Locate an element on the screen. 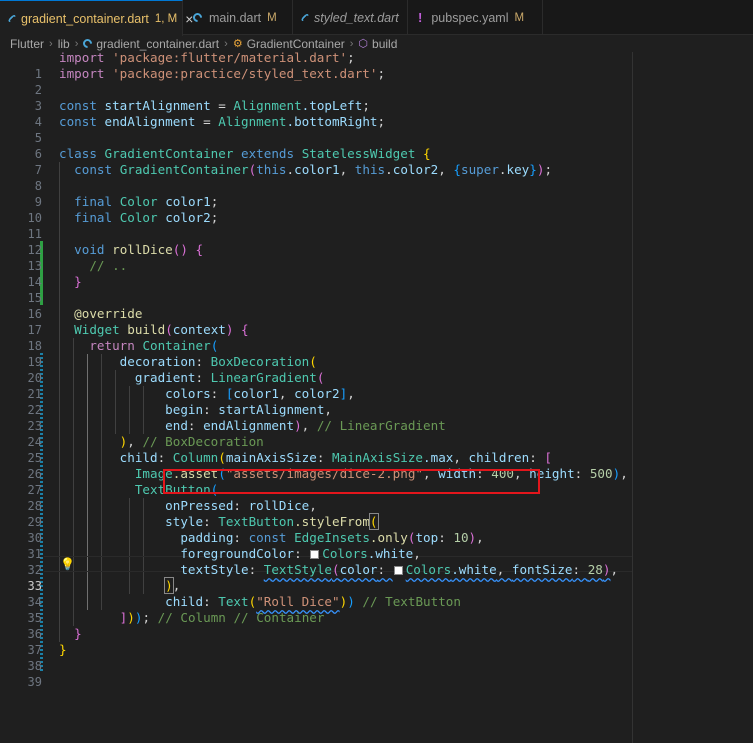 Image resolution: width=753 pixels, height=743 pixels. code-token: StatelessWidget is located at coordinates (358, 153).